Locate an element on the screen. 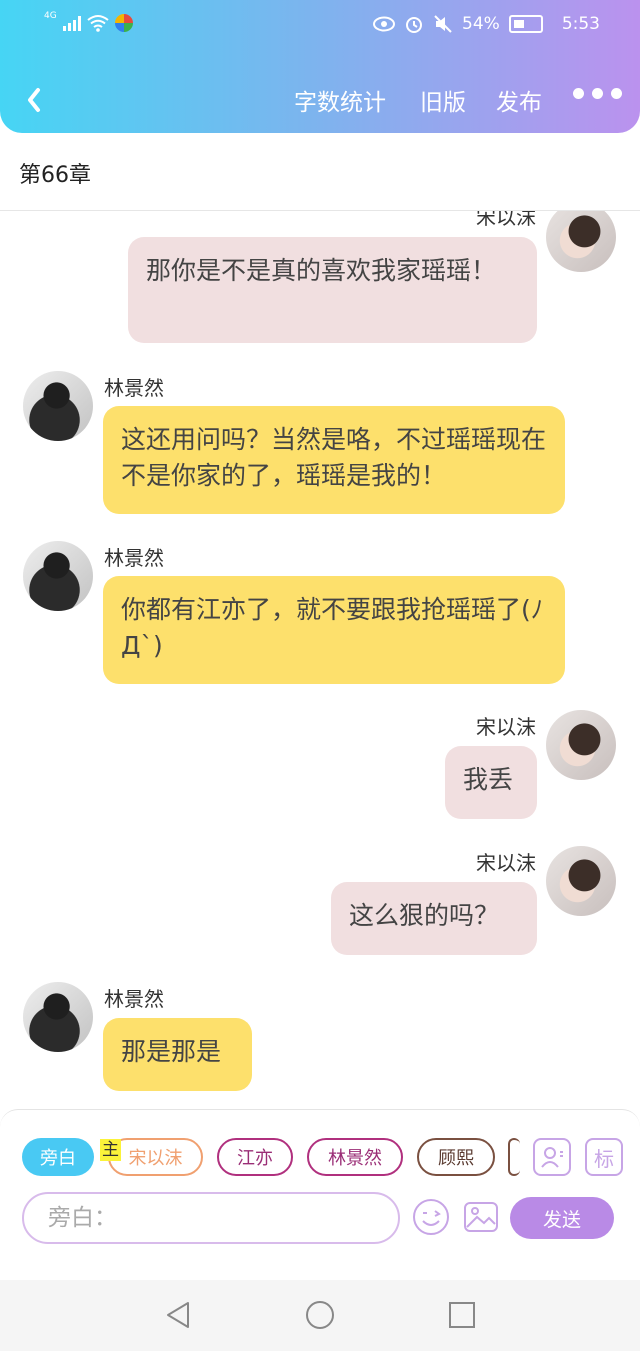 The height and width of the screenshot is (1351, 640). mute-icon is located at coordinates (443, 24).